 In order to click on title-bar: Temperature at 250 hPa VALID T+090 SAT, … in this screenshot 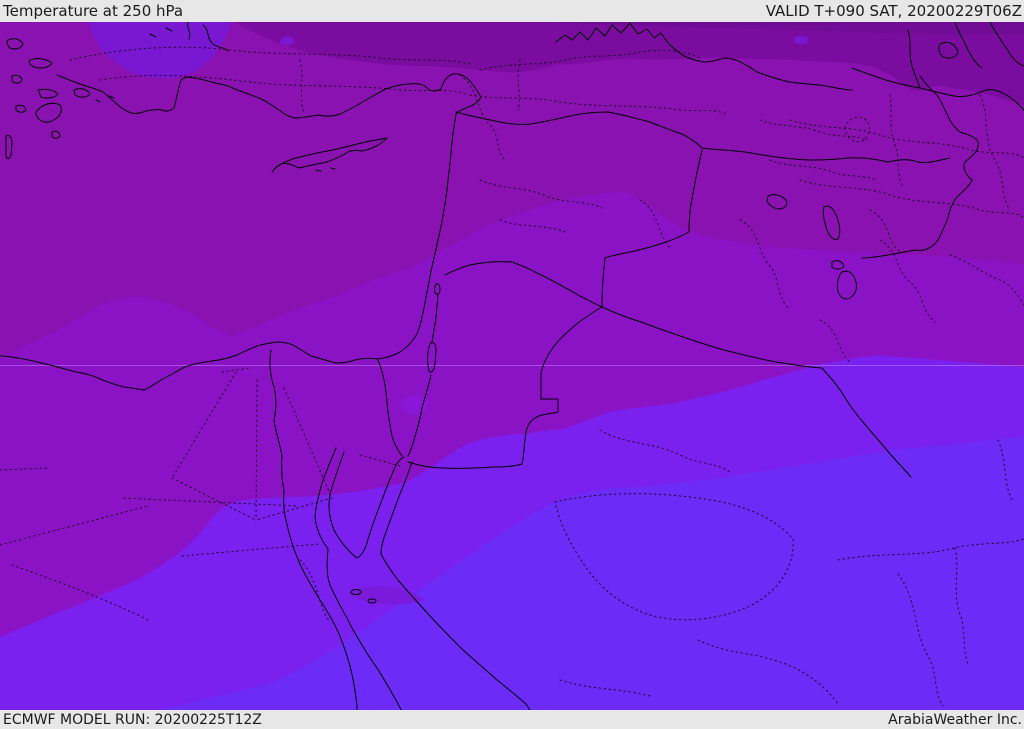, I will do `click(512, 11)`.